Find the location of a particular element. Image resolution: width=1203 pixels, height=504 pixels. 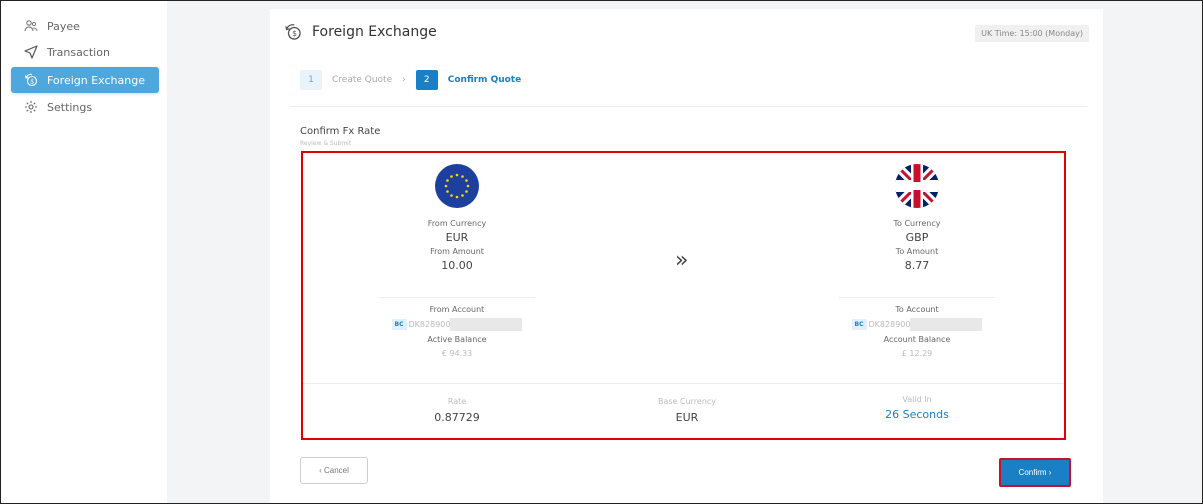

to-account-number: DK828900 is located at coordinates (889, 324).